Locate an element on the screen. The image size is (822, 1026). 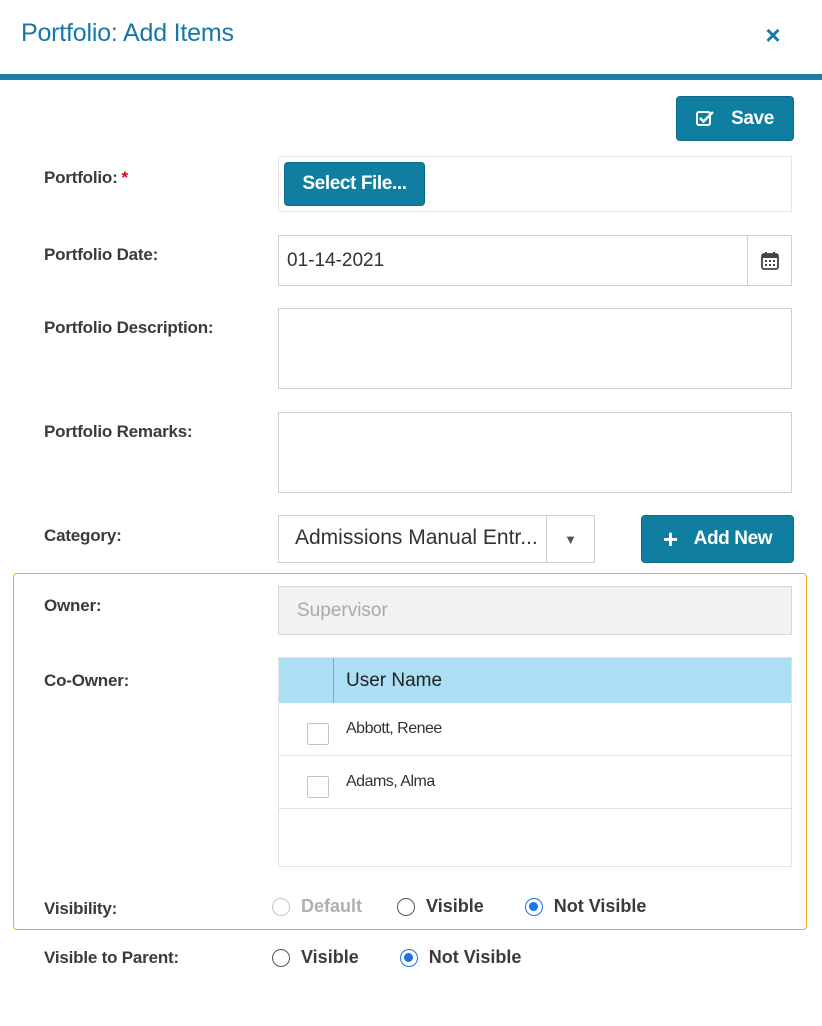
close-icon: × is located at coordinates (773, 35).